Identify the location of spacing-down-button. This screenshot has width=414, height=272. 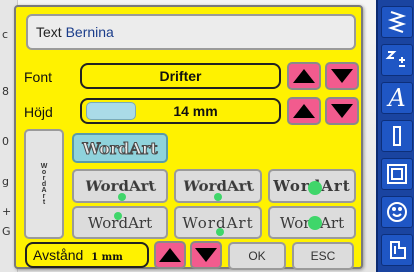
(206, 255).